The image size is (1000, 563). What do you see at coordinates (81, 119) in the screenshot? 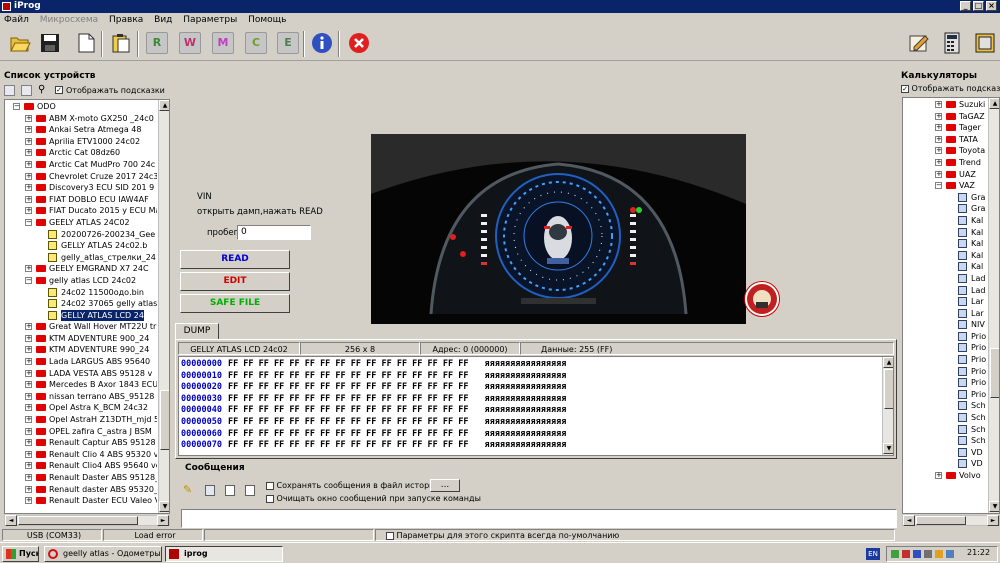
I see `devices-tree-item: + ABM X-moto GX250 _24c0` at bounding box center [81, 119].